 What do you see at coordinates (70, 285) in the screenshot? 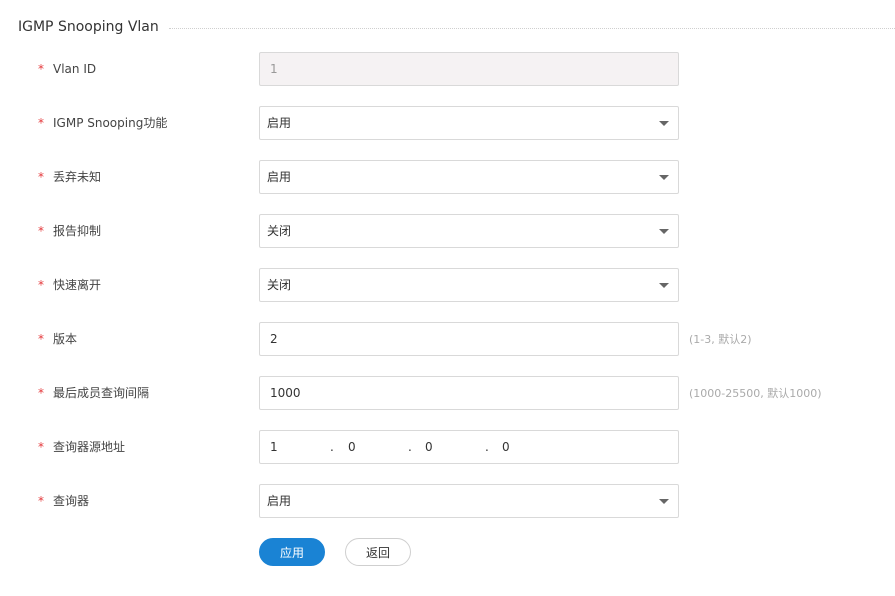
I see `fast-leave-label: * 快速离开` at bounding box center [70, 285].